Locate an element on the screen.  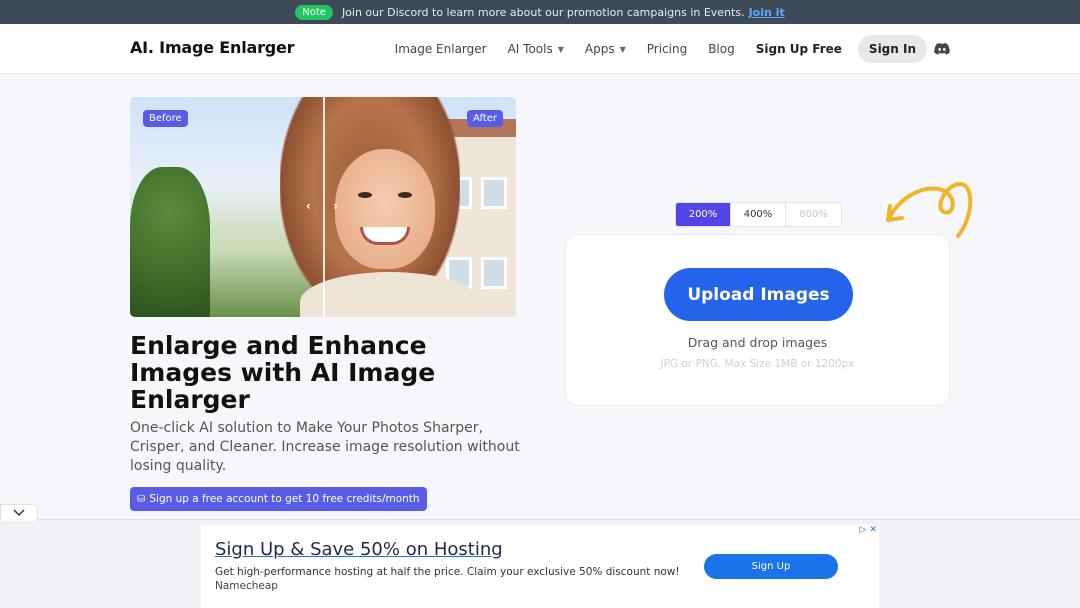
ad-brand: Namecheap is located at coordinates (246, 586).